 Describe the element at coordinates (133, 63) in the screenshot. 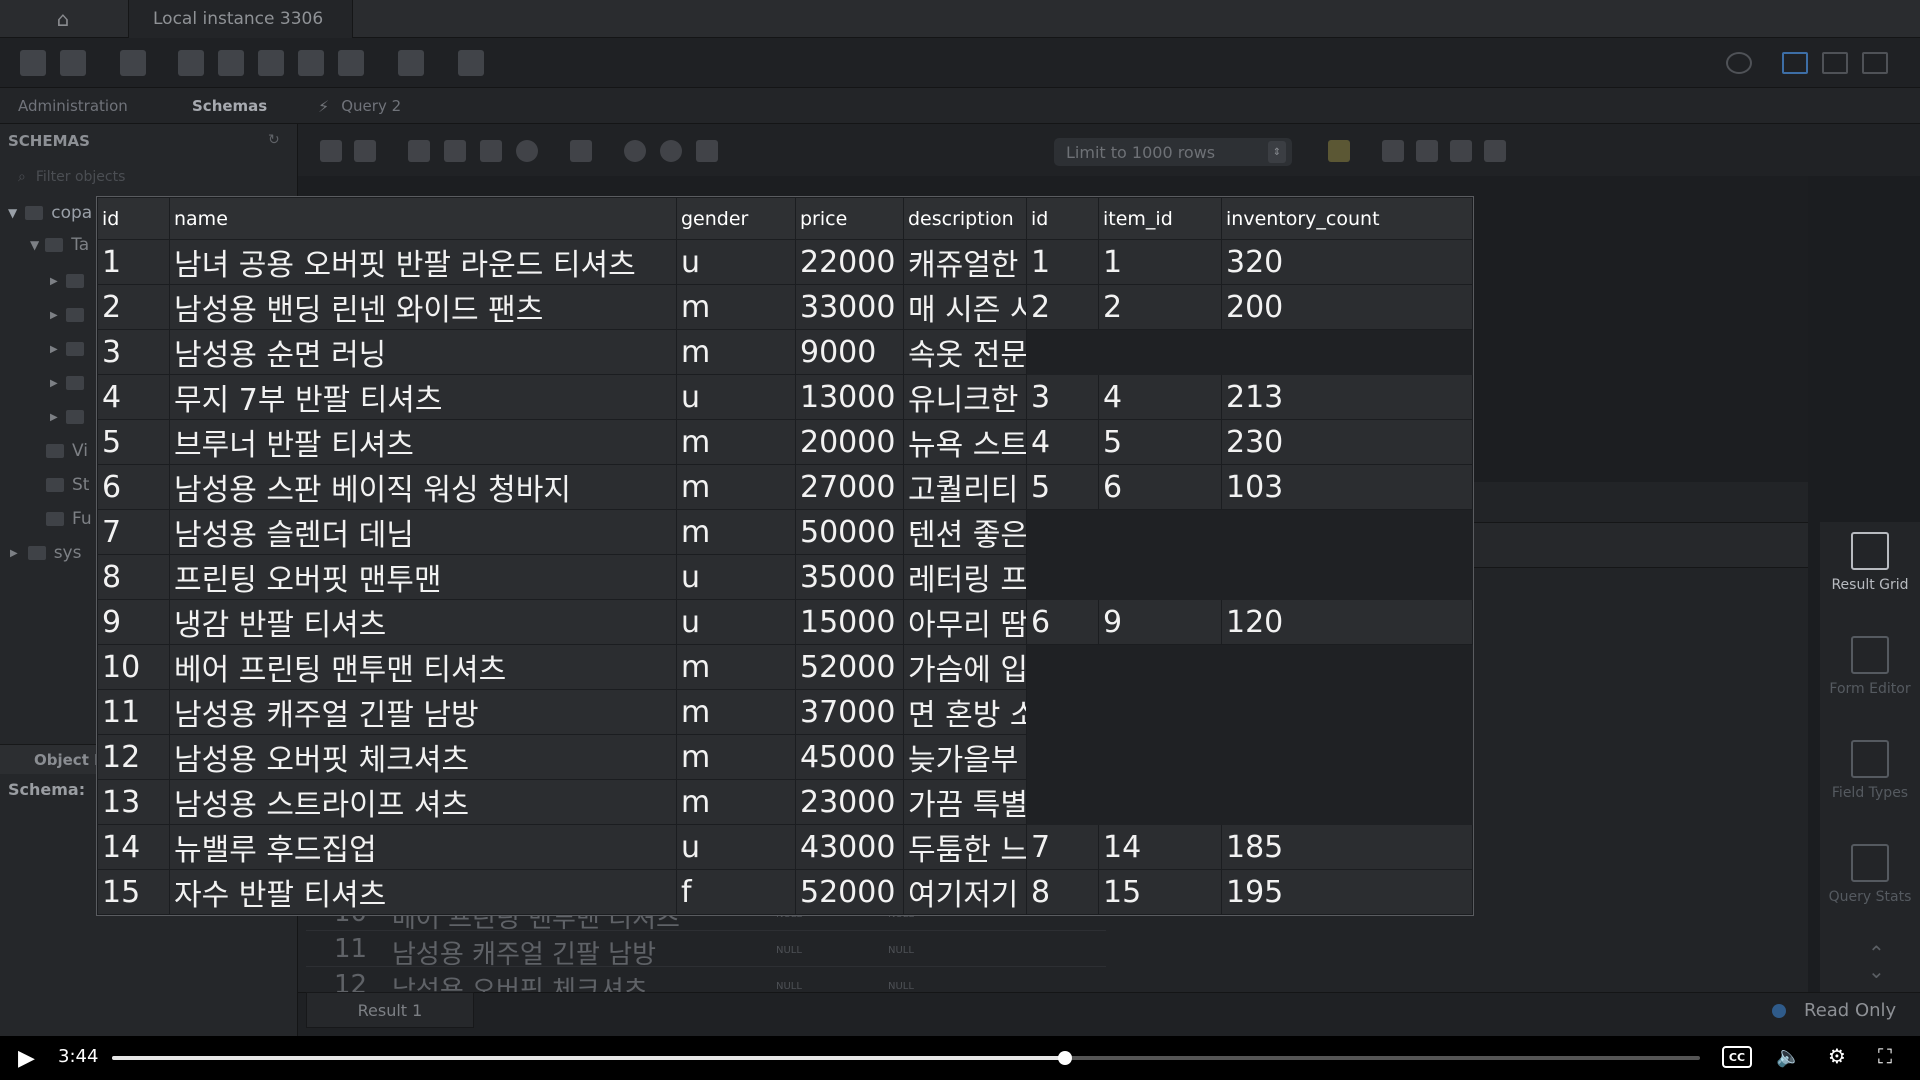

I see `inspector-icon` at that location.